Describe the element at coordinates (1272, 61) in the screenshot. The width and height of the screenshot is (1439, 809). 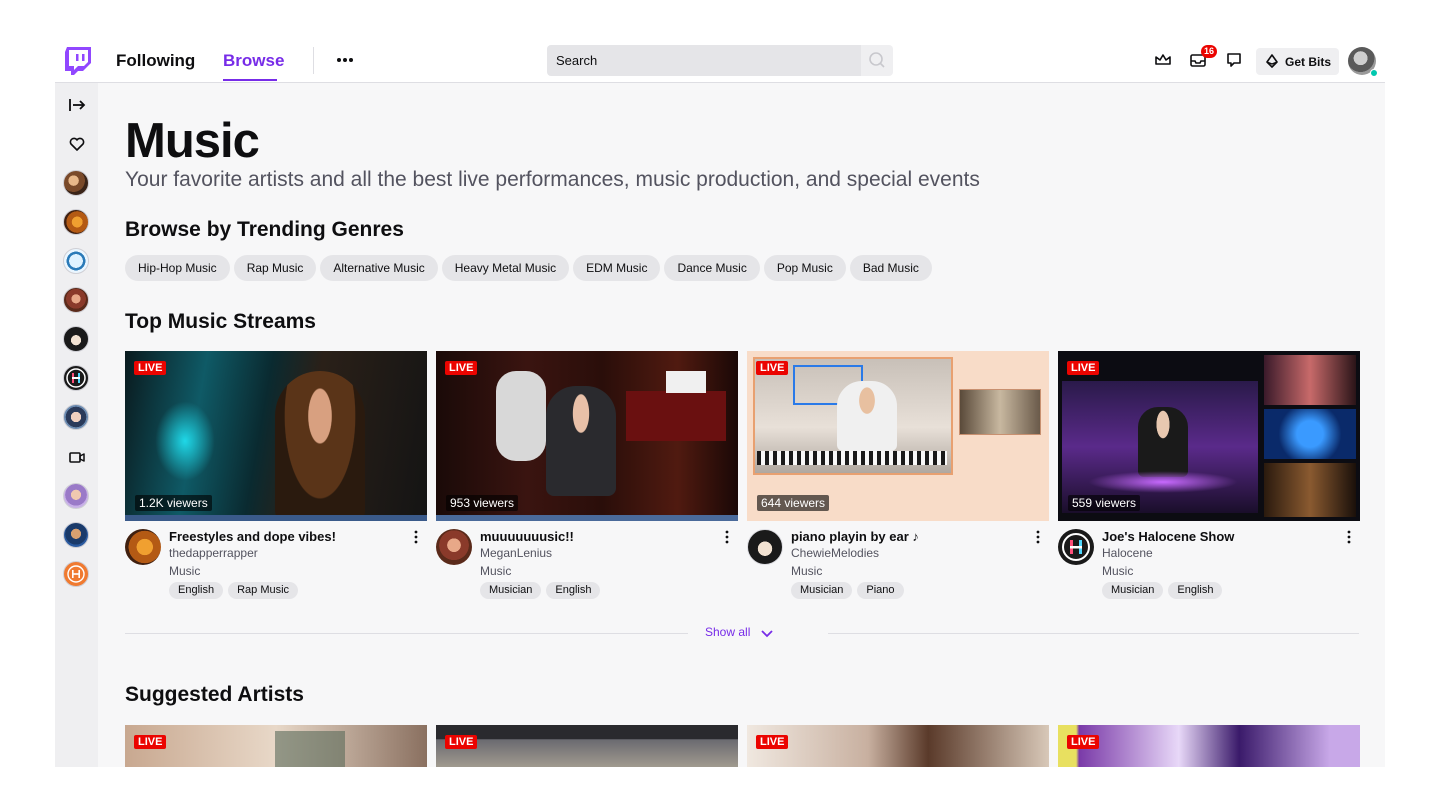
I see `bits-gem-icon` at that location.